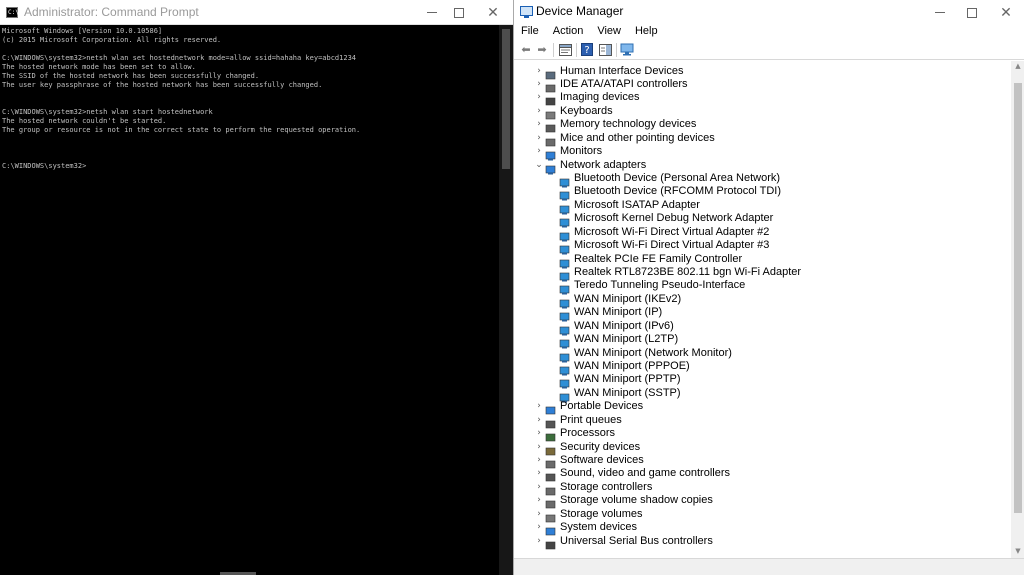 The height and width of the screenshot is (575, 1024). I want to click on cmd-vertical-scrollbar, so click(506, 300).